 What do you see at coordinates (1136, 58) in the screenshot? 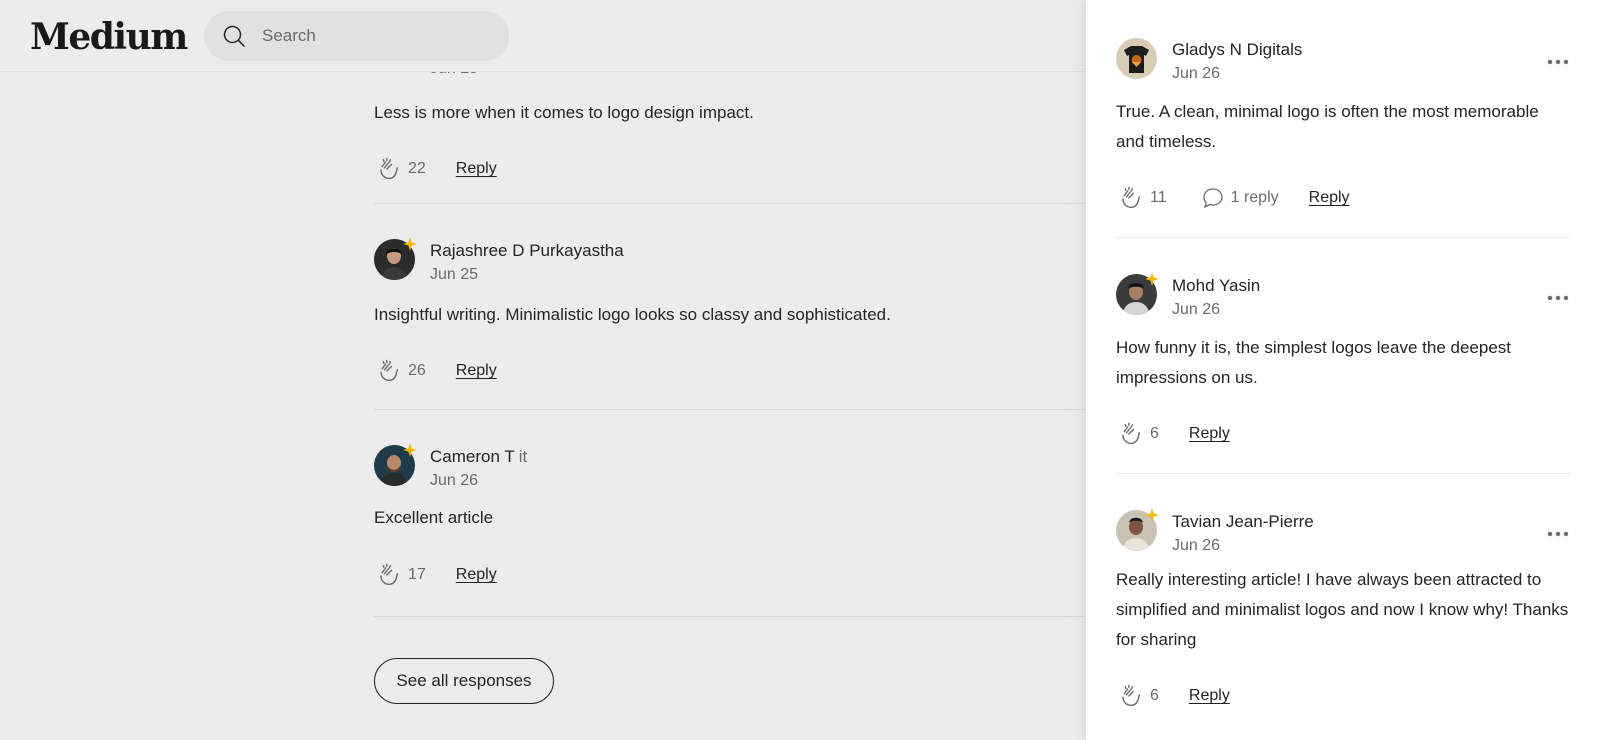
I see `avatar` at bounding box center [1136, 58].